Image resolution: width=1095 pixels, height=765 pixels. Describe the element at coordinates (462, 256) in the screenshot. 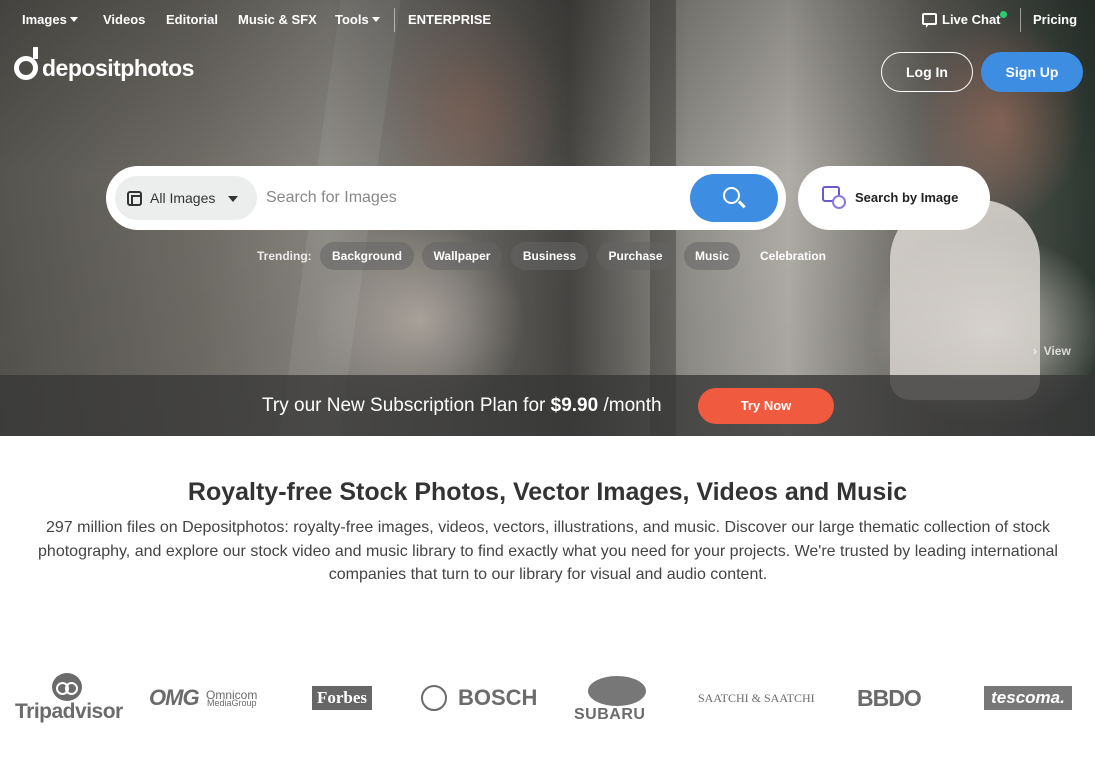

I see `trending-chip-wallpaper: Wallpaper` at that location.